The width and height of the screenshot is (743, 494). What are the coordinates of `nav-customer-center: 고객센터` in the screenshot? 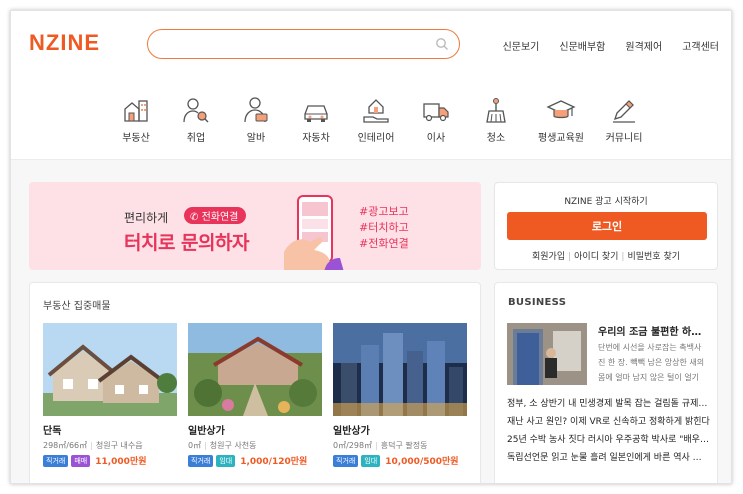 It's located at (700, 45).